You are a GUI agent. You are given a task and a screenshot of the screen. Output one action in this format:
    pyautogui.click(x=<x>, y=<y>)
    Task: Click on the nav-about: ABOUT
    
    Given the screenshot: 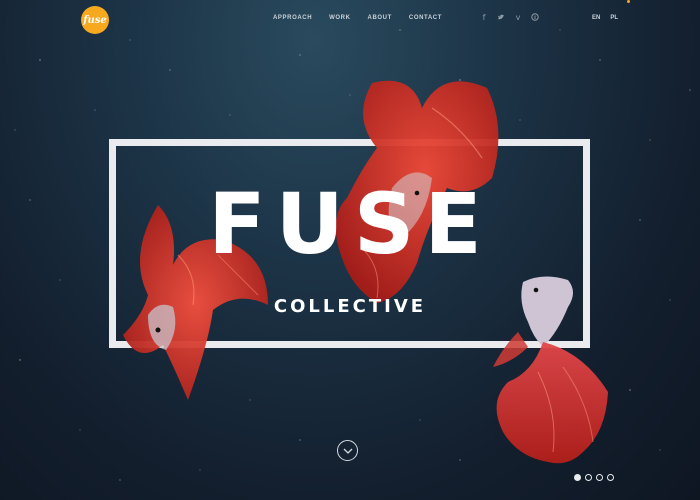 What is the action you would take?
    pyautogui.click(x=380, y=18)
    